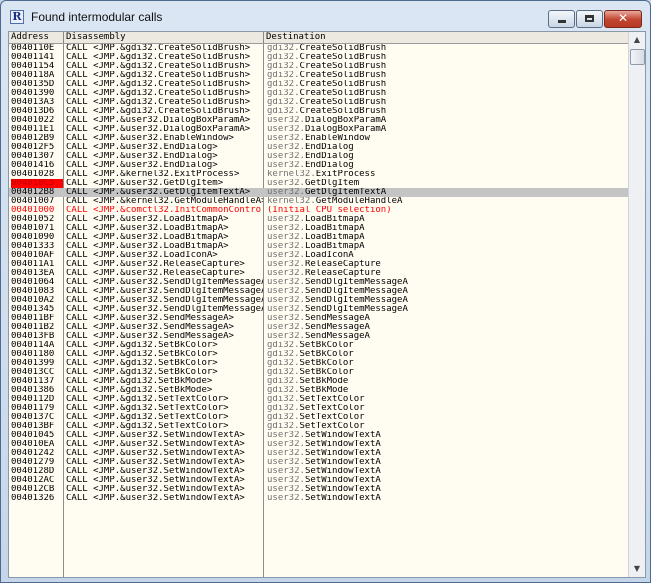  What do you see at coordinates (637, 57) in the screenshot?
I see `scrollbar-thumb` at bounding box center [637, 57].